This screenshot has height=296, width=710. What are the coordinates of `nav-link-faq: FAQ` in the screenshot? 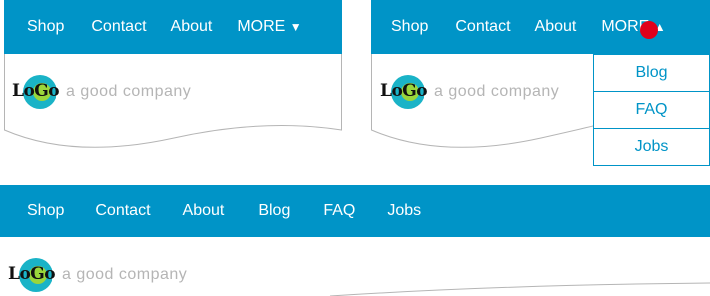 It's located at (339, 211).